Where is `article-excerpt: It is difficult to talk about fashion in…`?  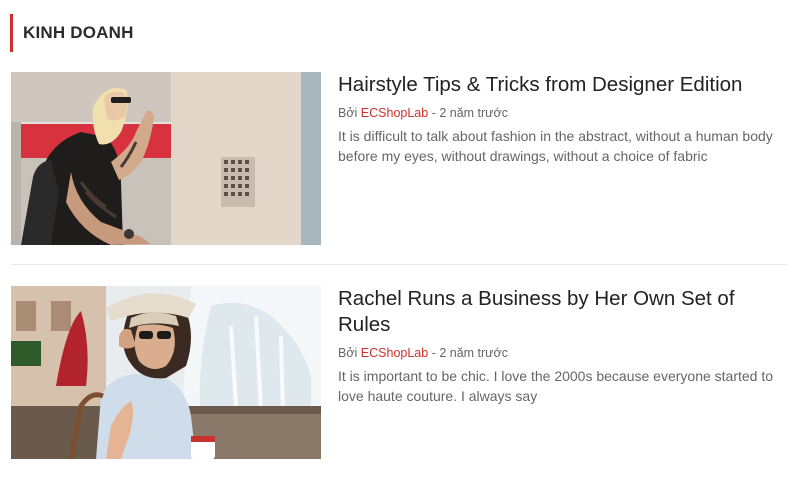 article-excerpt: It is difficult to talk about fashion in… is located at coordinates (555, 146).